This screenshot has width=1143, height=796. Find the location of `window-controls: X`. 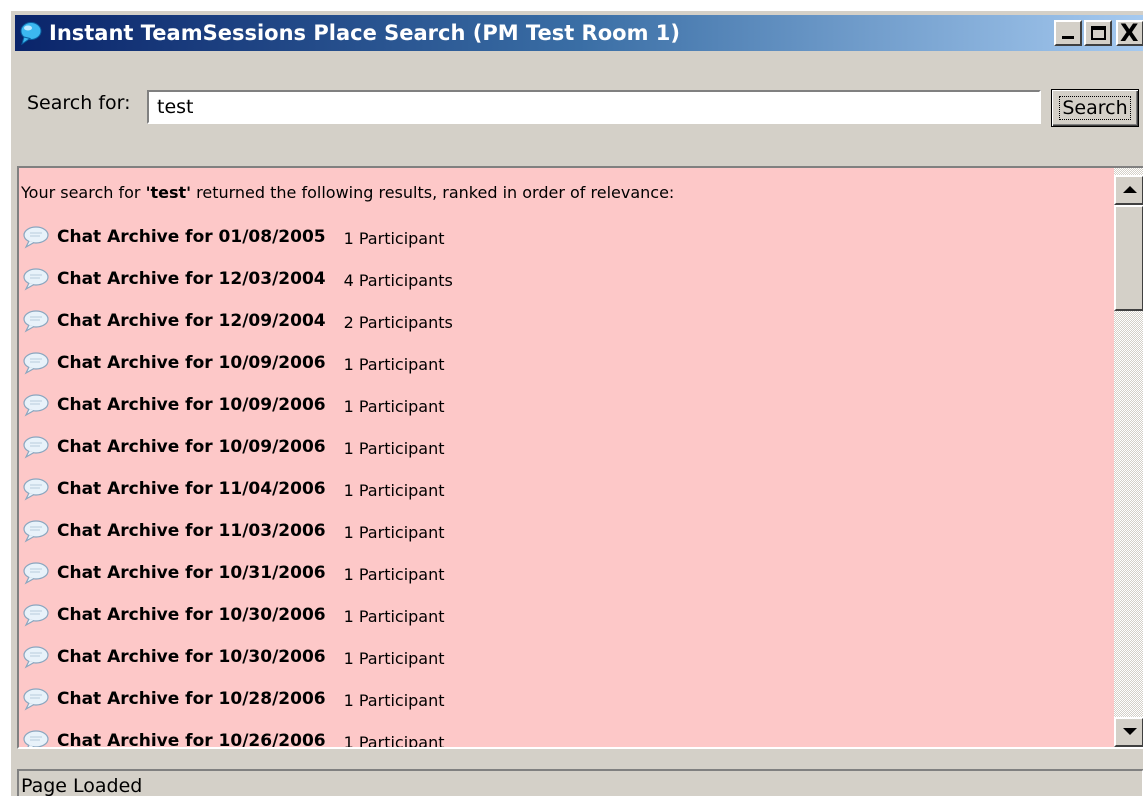

window-controls: X is located at coordinates (1098, 33).